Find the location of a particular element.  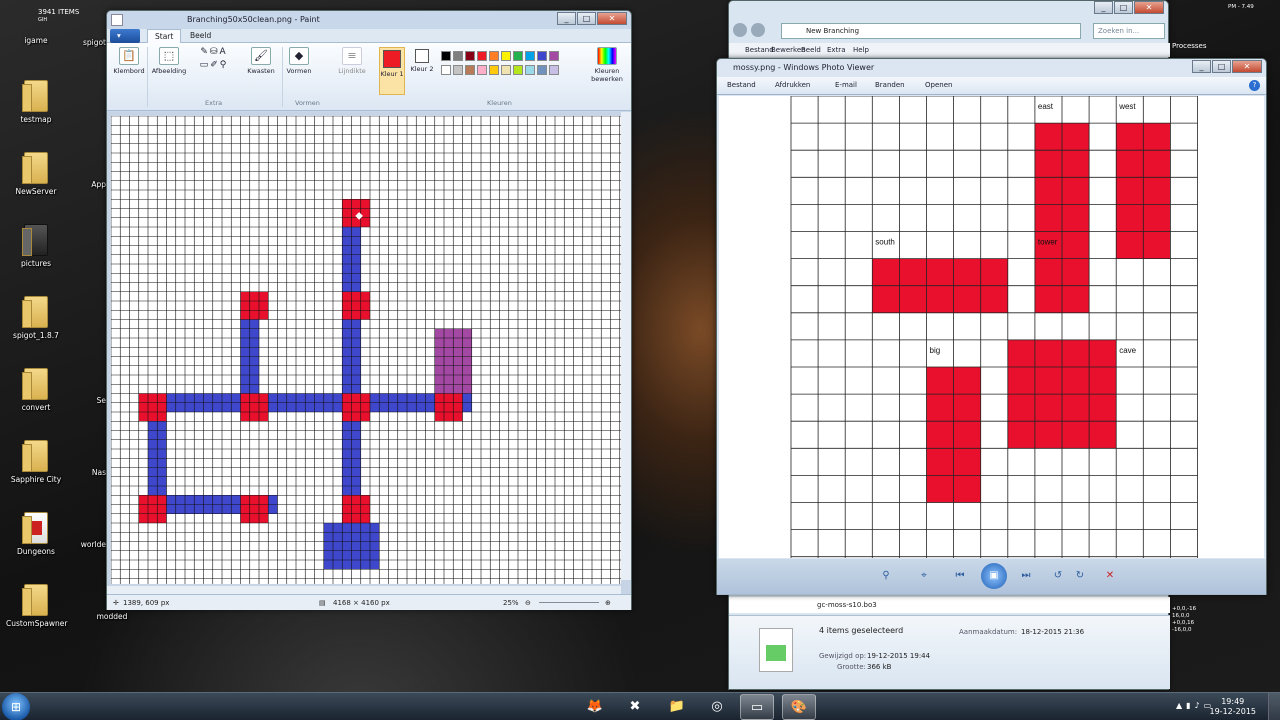

menu-item: Extra is located at coordinates (836, 50).